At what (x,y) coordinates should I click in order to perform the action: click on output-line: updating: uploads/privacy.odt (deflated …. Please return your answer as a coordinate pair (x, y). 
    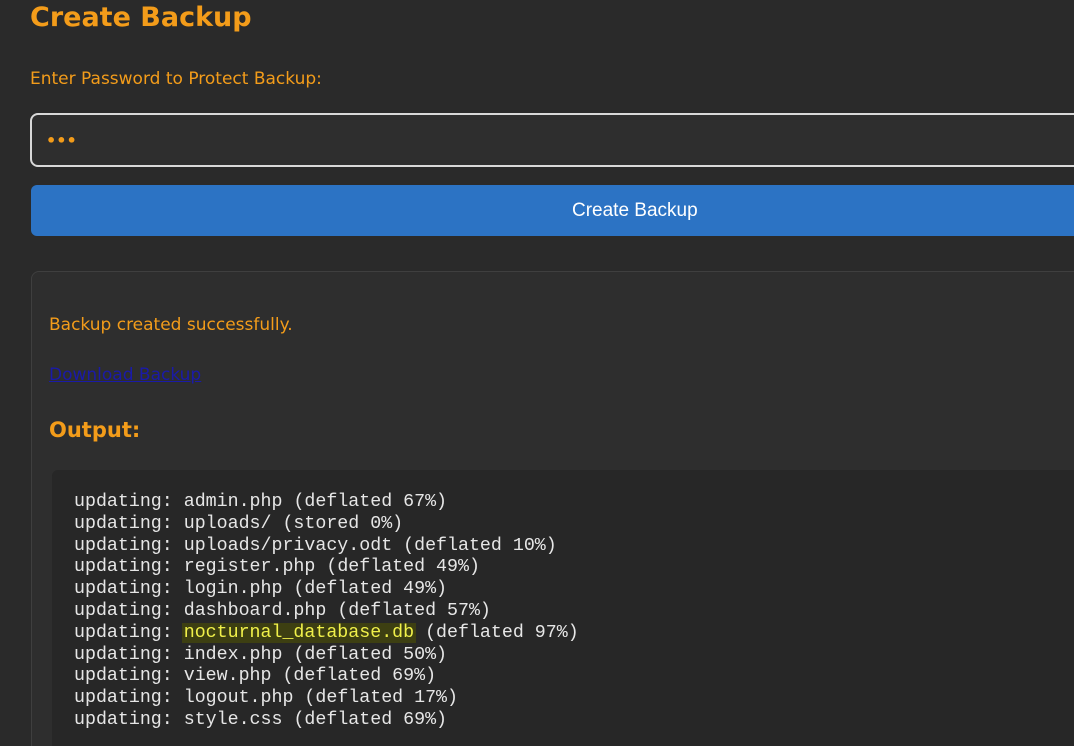
    Looking at the image, I should click on (574, 547).